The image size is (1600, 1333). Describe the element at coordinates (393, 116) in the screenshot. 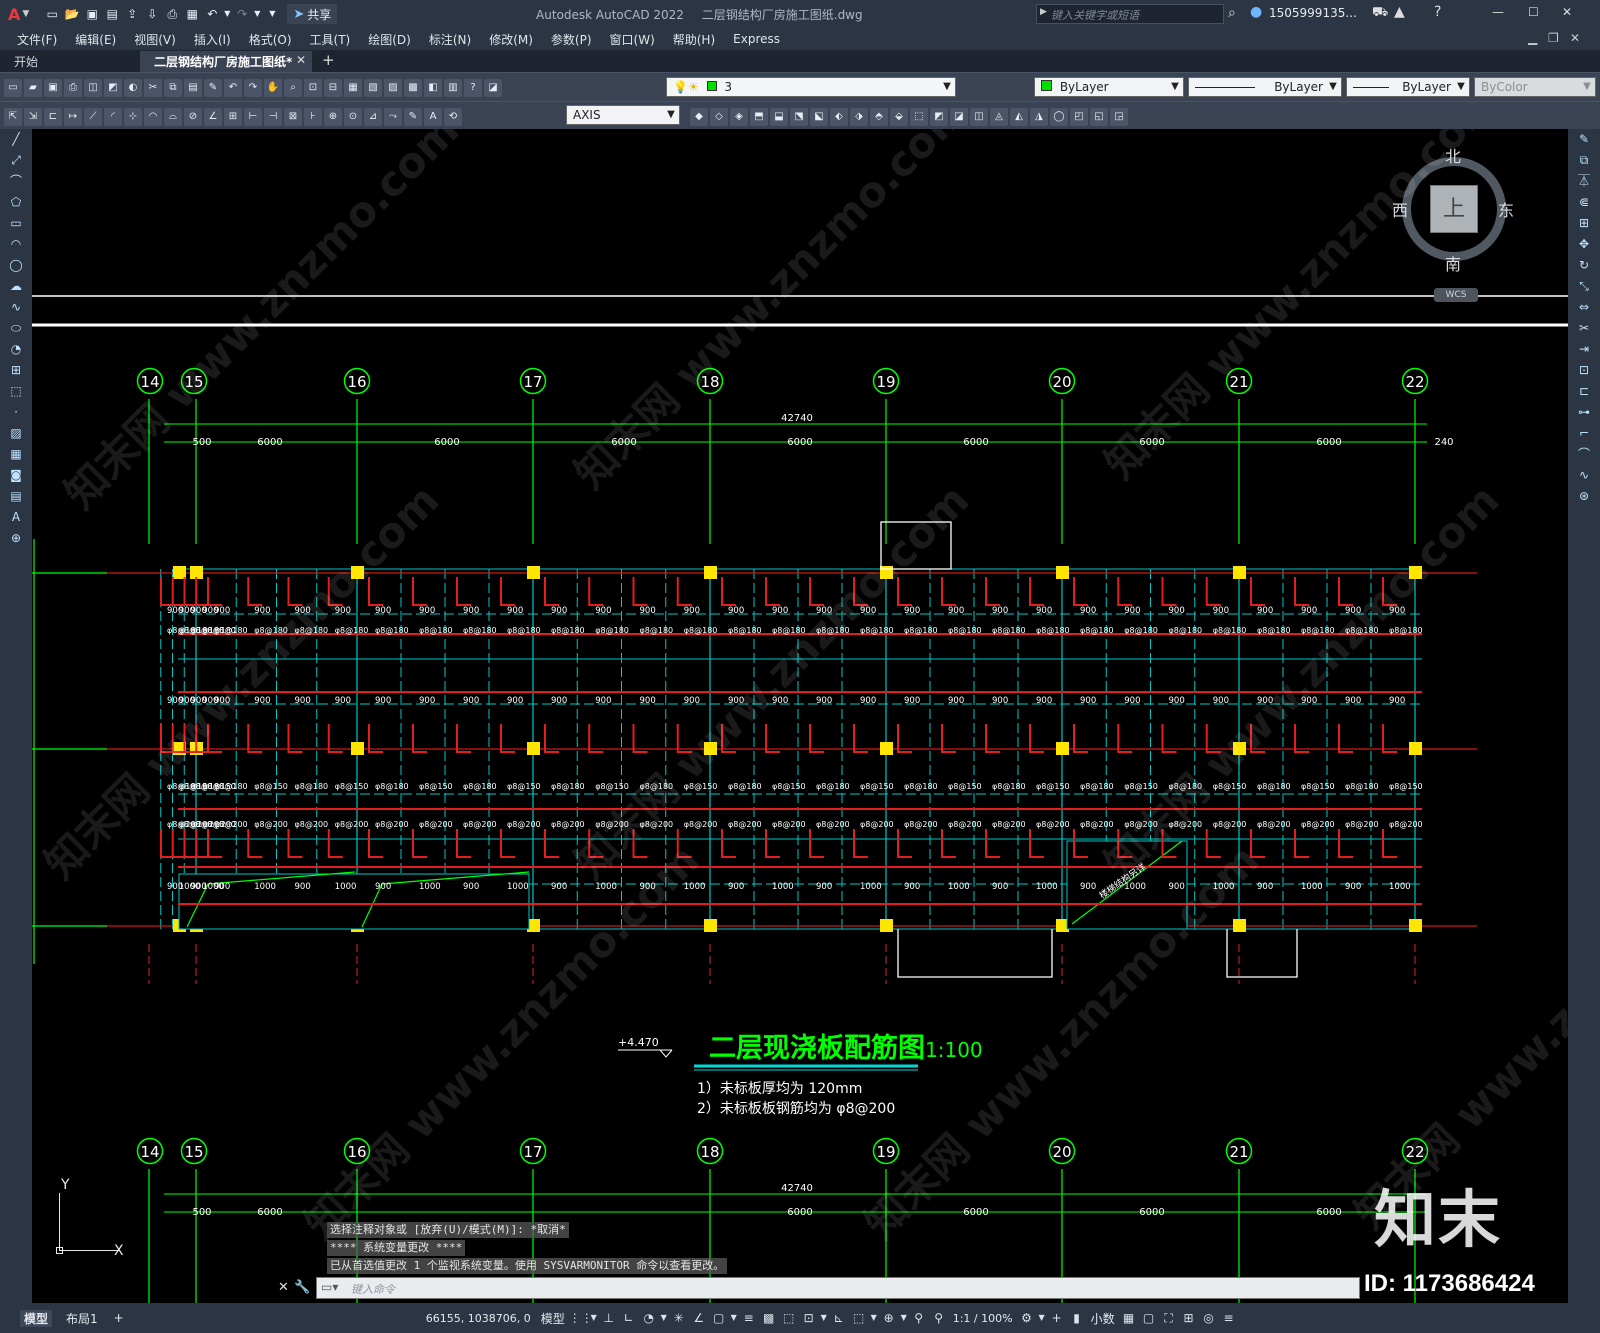

I see `jog-line-icon: ⤳` at that location.